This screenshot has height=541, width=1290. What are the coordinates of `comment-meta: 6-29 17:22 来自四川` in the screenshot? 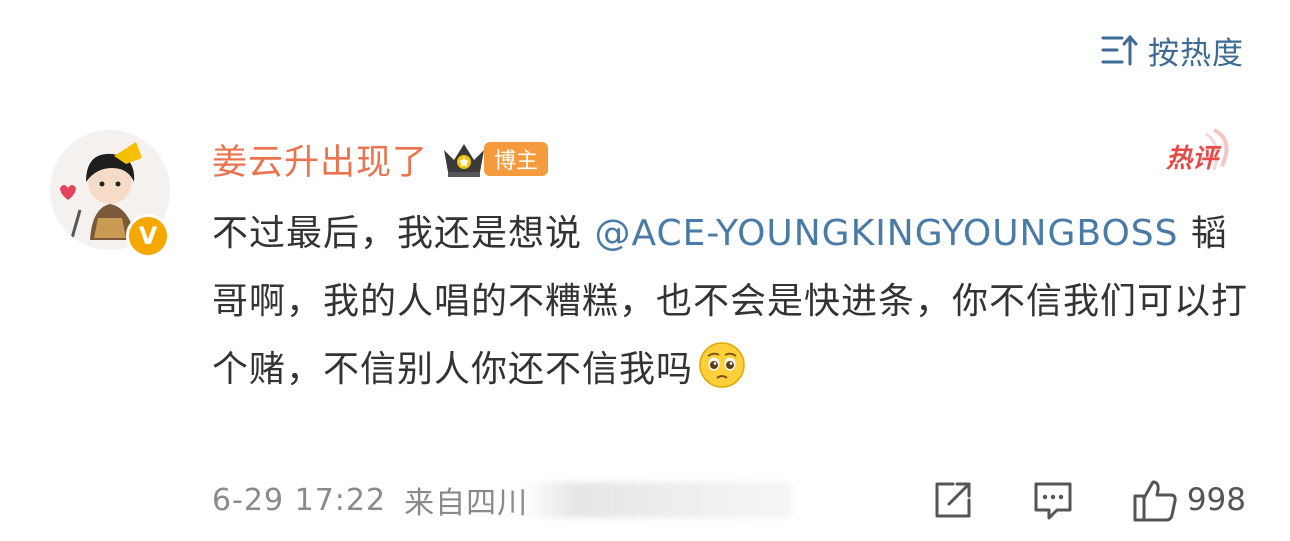 It's located at (502, 500).